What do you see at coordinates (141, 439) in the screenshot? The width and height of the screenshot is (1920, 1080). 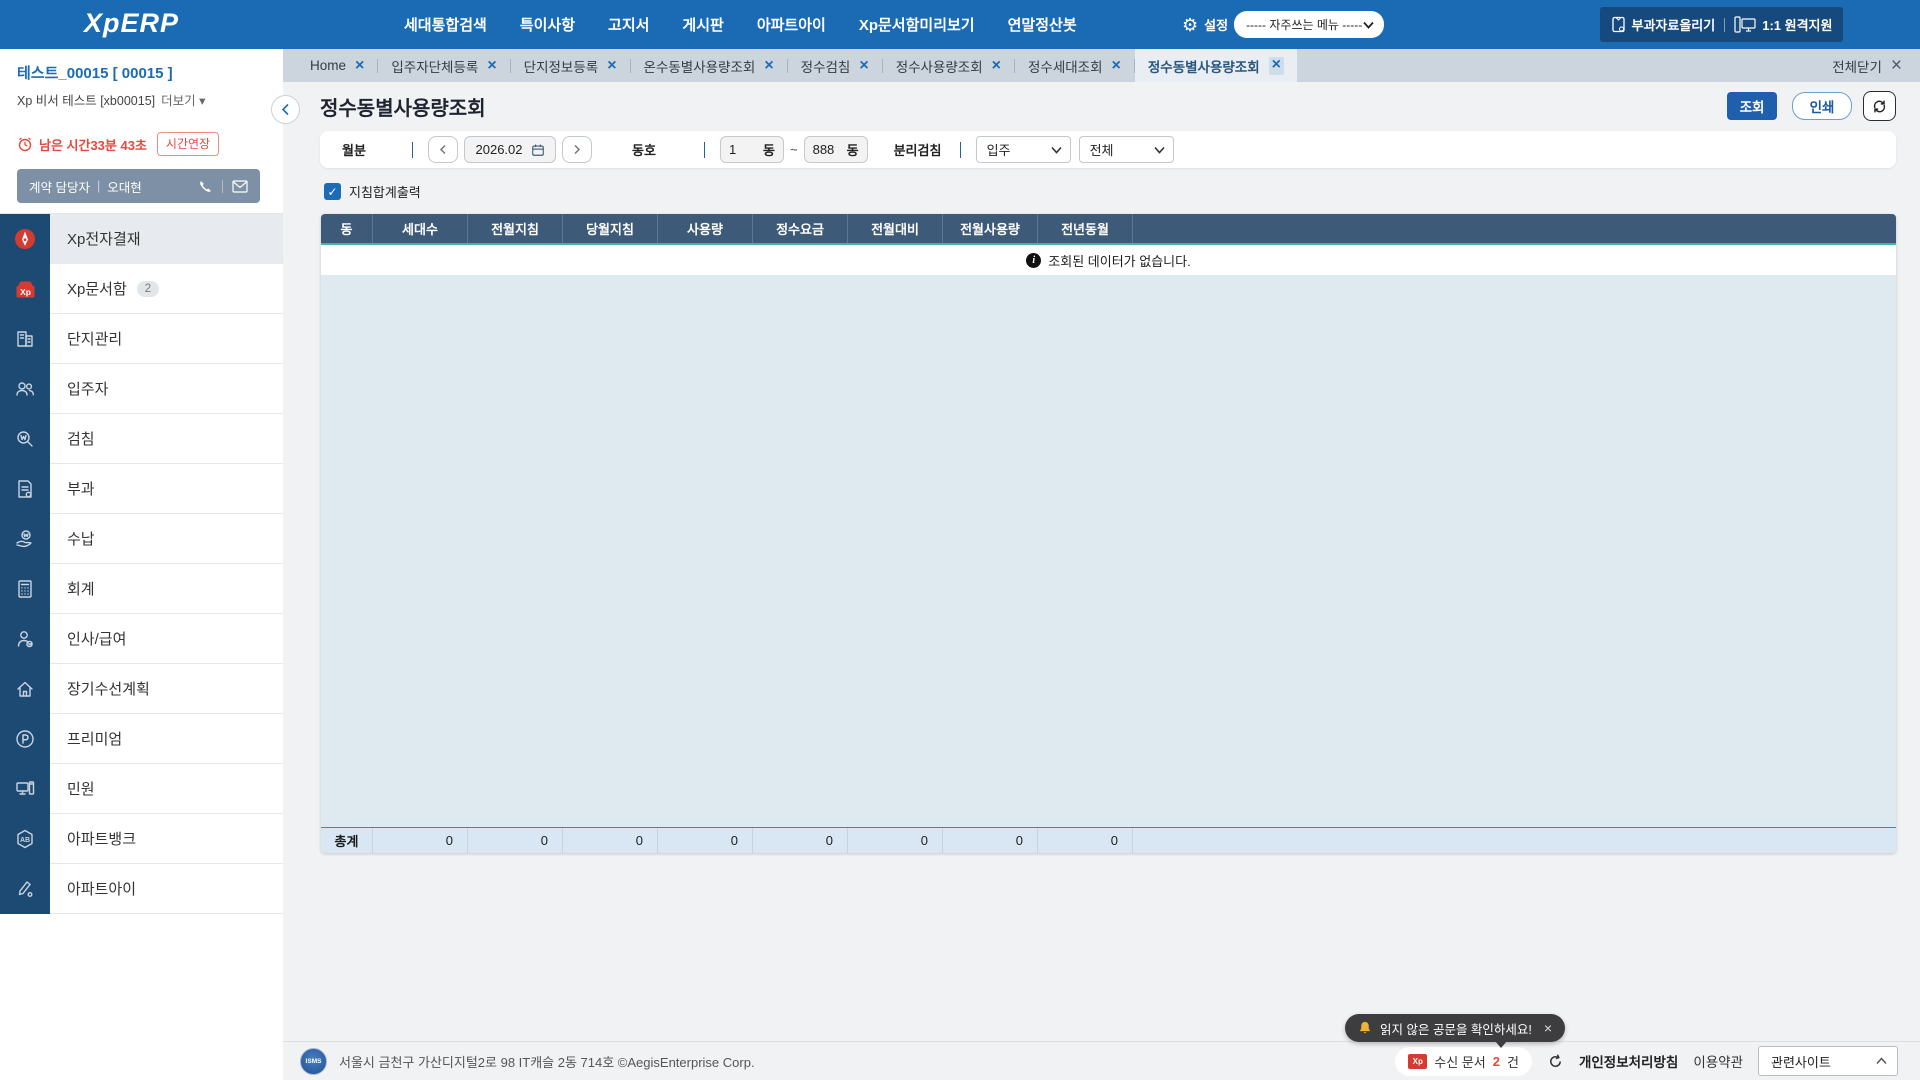 I see `sidebar-item-metering: 검침` at bounding box center [141, 439].